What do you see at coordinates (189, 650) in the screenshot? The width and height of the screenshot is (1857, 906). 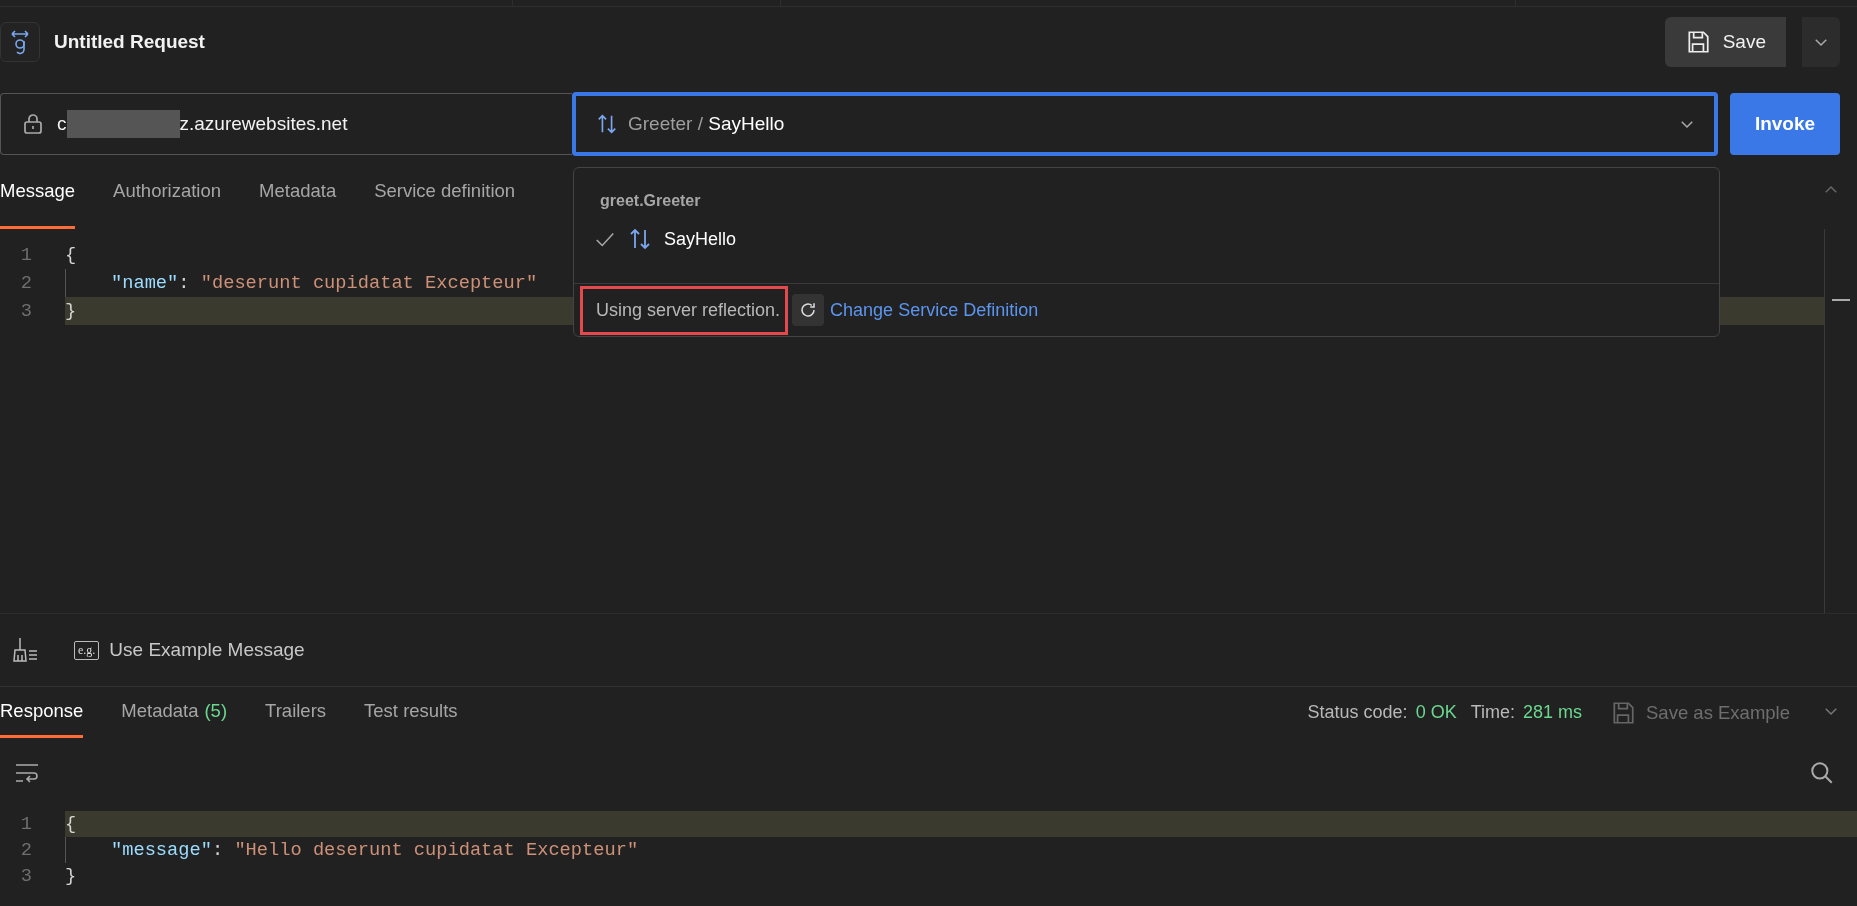 I see `use-example-button: e.g. Use Example Message` at bounding box center [189, 650].